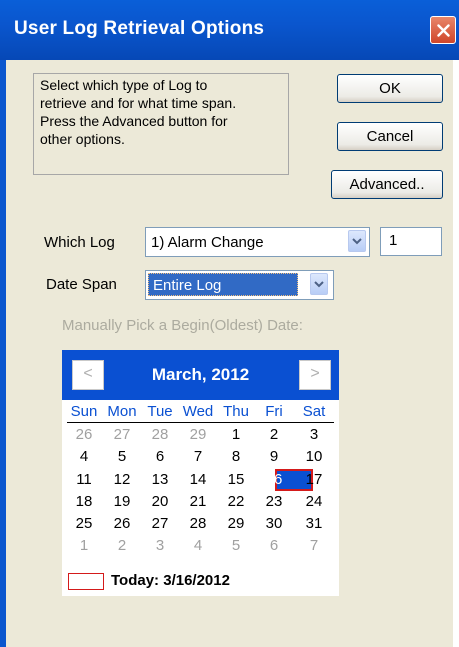 This screenshot has height=647, width=459. Describe the element at coordinates (84, 434) in the screenshot. I see `calendar-day-other-month: 26` at that location.